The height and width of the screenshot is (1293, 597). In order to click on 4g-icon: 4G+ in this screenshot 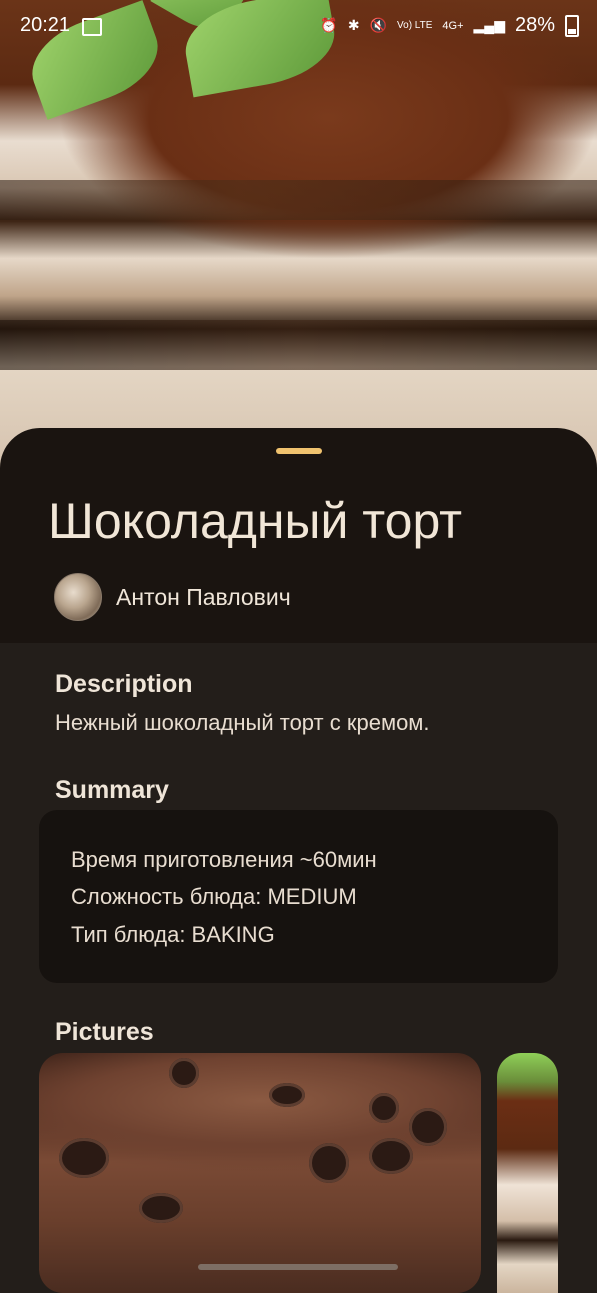, I will do `click(453, 25)`.